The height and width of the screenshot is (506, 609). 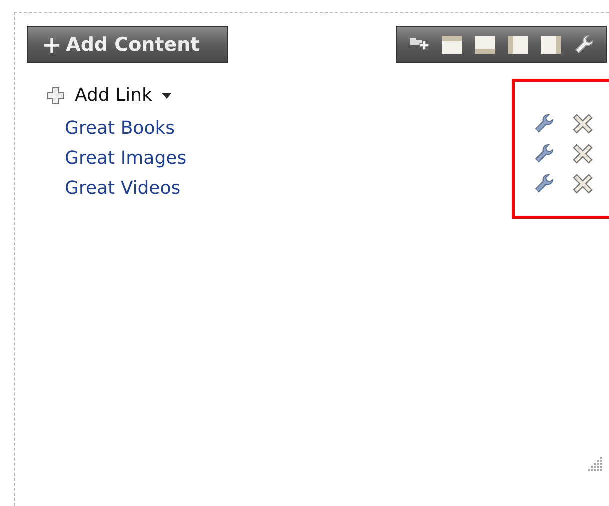 I want to click on plus-icon, so click(x=56, y=95).